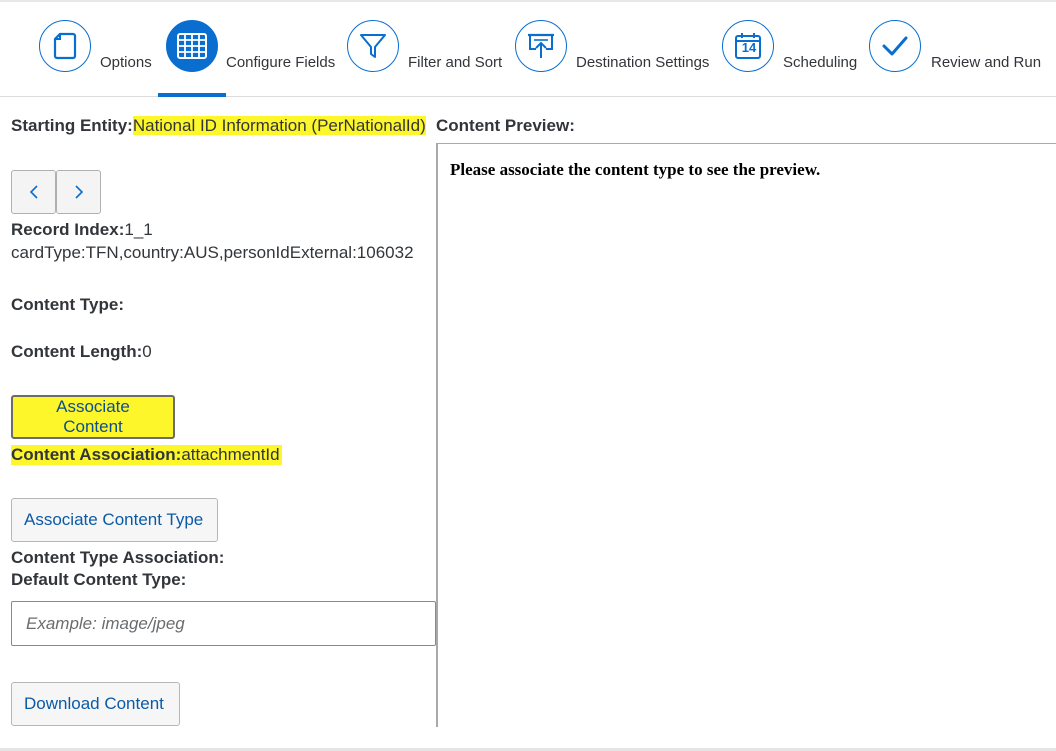 This screenshot has width=1056, height=751. What do you see at coordinates (77, 351) in the screenshot?
I see `content-length-label: Content Length:` at bounding box center [77, 351].